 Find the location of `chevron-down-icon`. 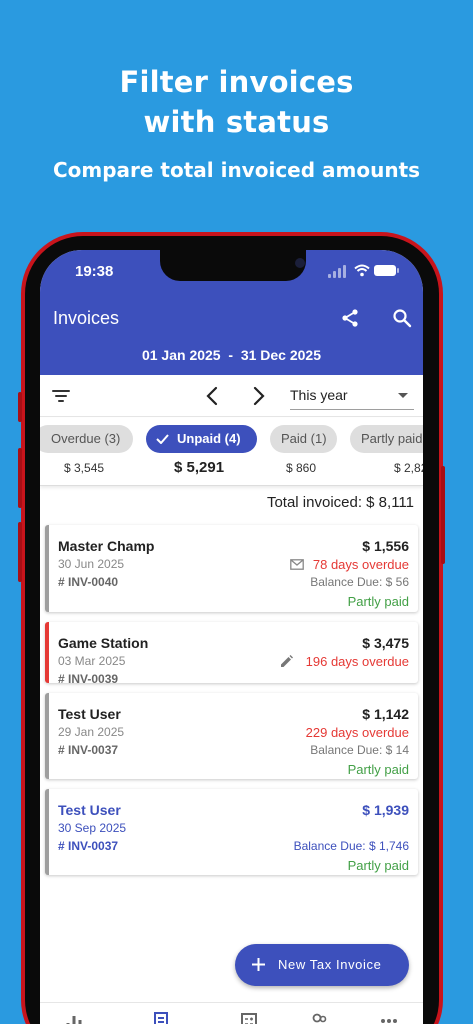

chevron-down-icon is located at coordinates (403, 395).